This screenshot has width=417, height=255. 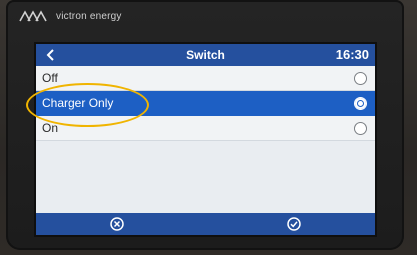 I want to click on victron-logo-icon, so click(x=33, y=16).